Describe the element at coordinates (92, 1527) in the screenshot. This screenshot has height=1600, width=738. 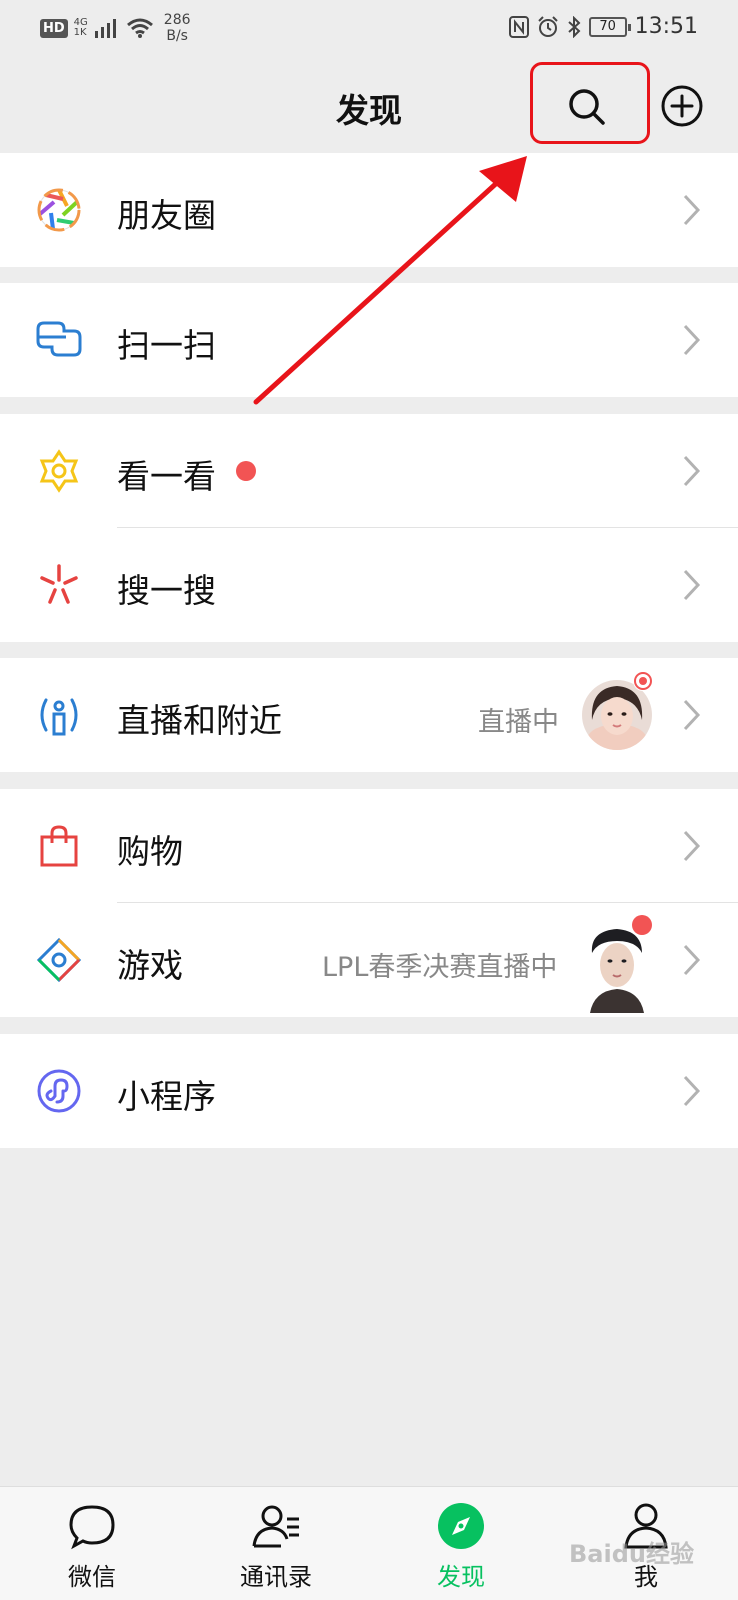
I see `chat-bubble-icon` at that location.